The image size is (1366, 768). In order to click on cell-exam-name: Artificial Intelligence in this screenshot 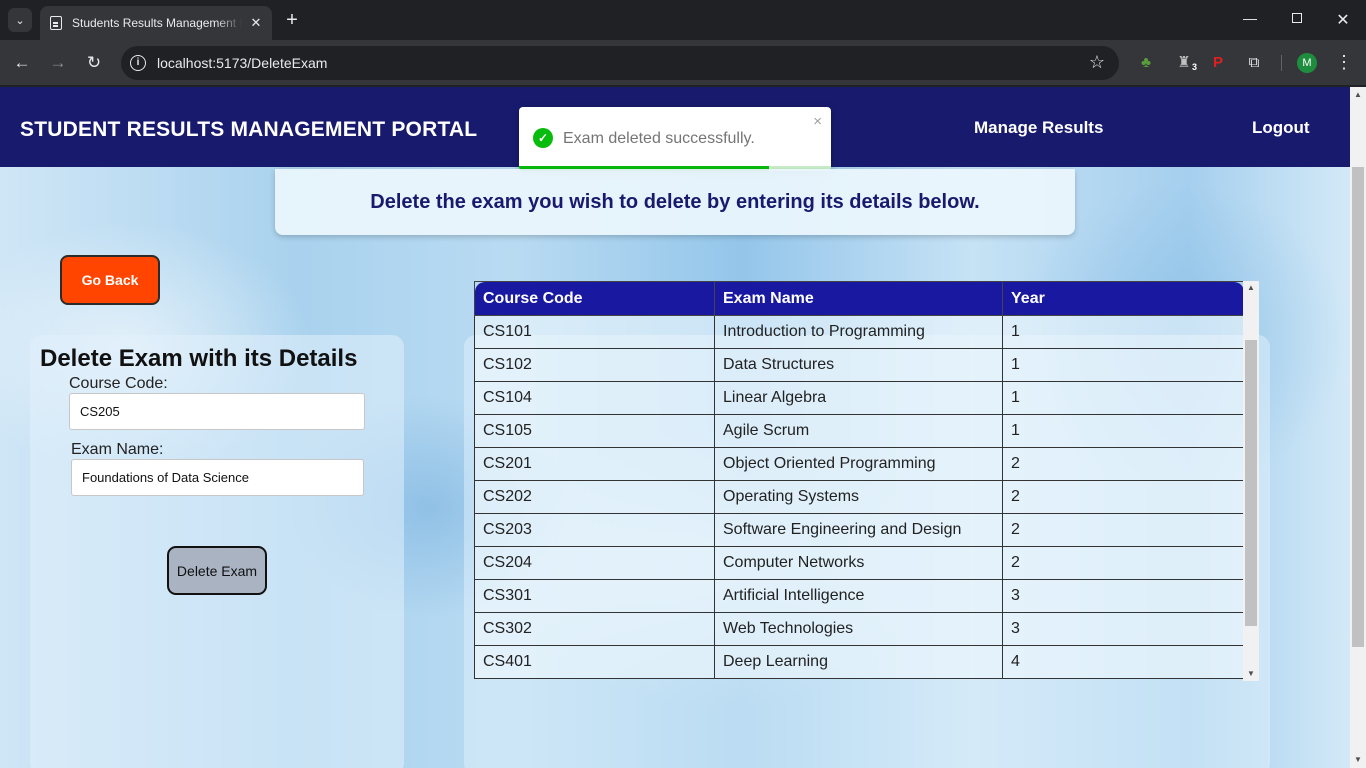, I will do `click(858, 596)`.